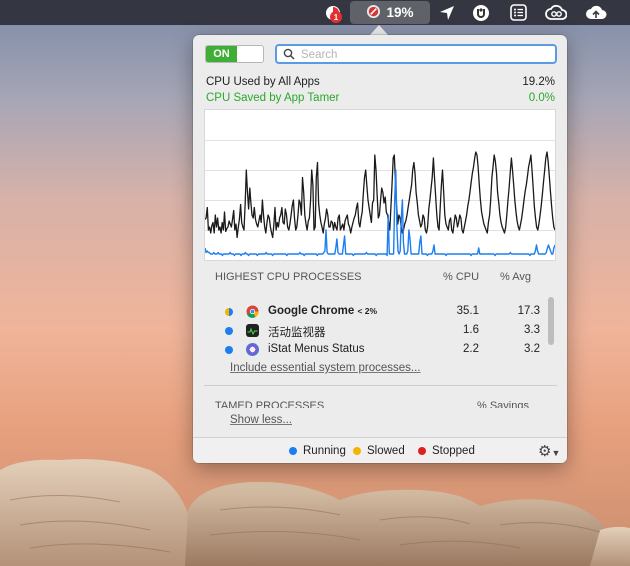  What do you see at coordinates (518, 12) in the screenshot?
I see `list-icon` at bounding box center [518, 12].